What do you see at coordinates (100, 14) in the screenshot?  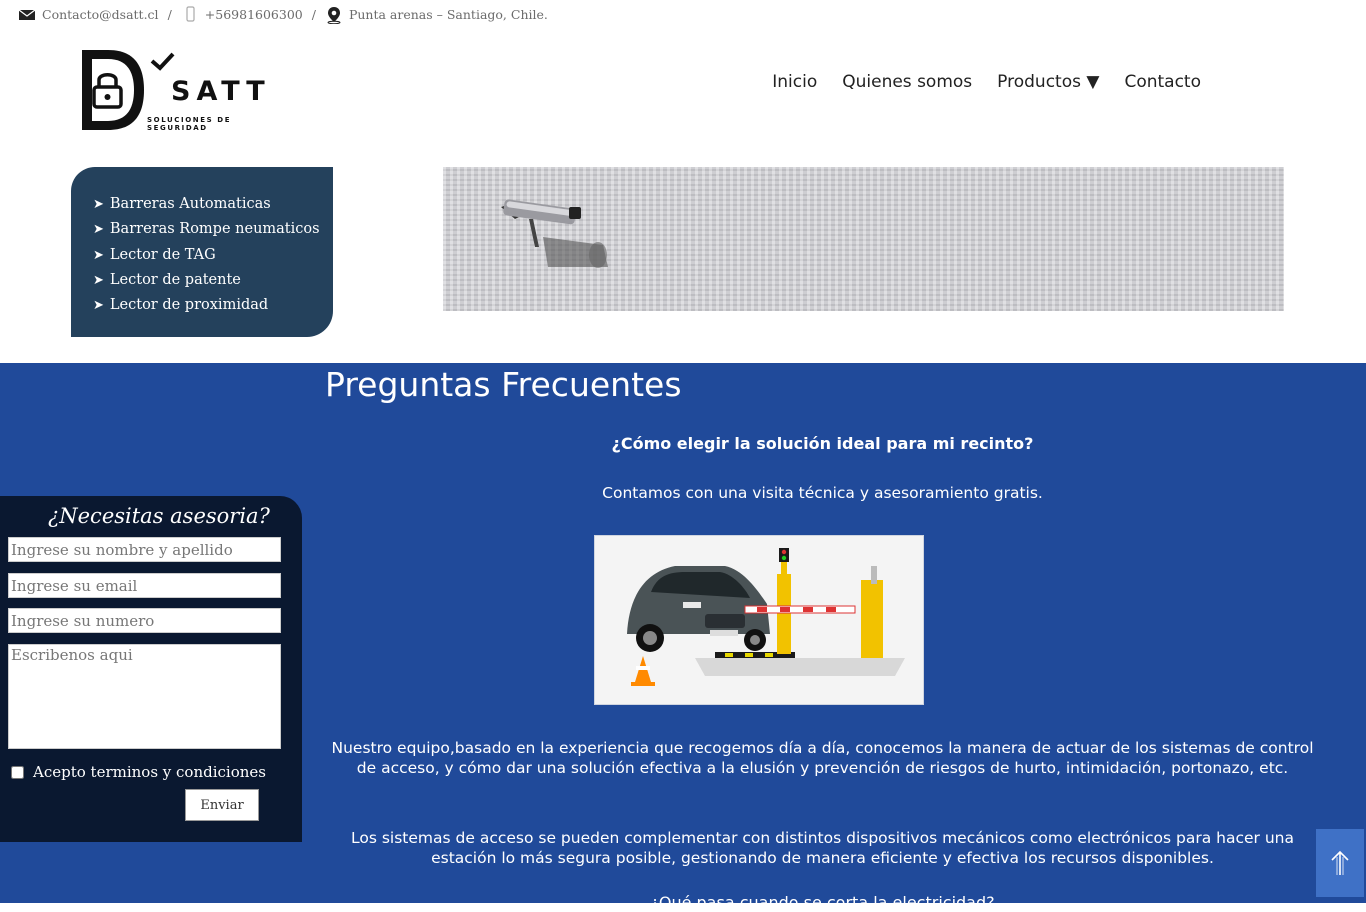 I see `contact-email: Contacto@dsatt.cl` at bounding box center [100, 14].